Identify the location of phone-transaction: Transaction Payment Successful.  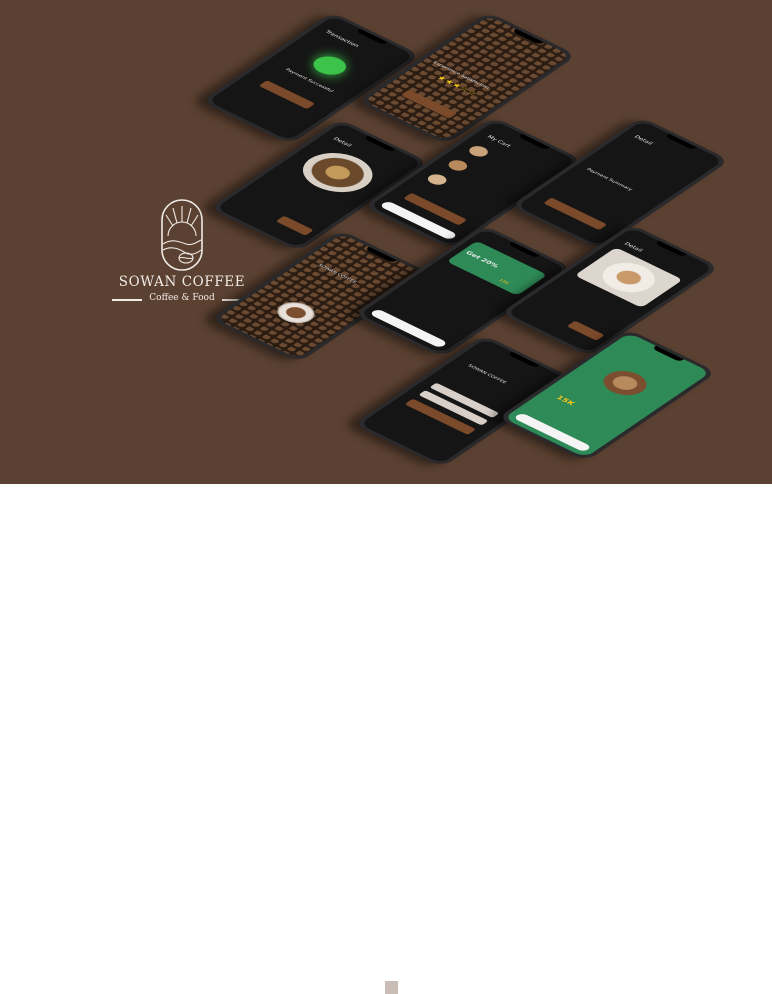
(311, 78).